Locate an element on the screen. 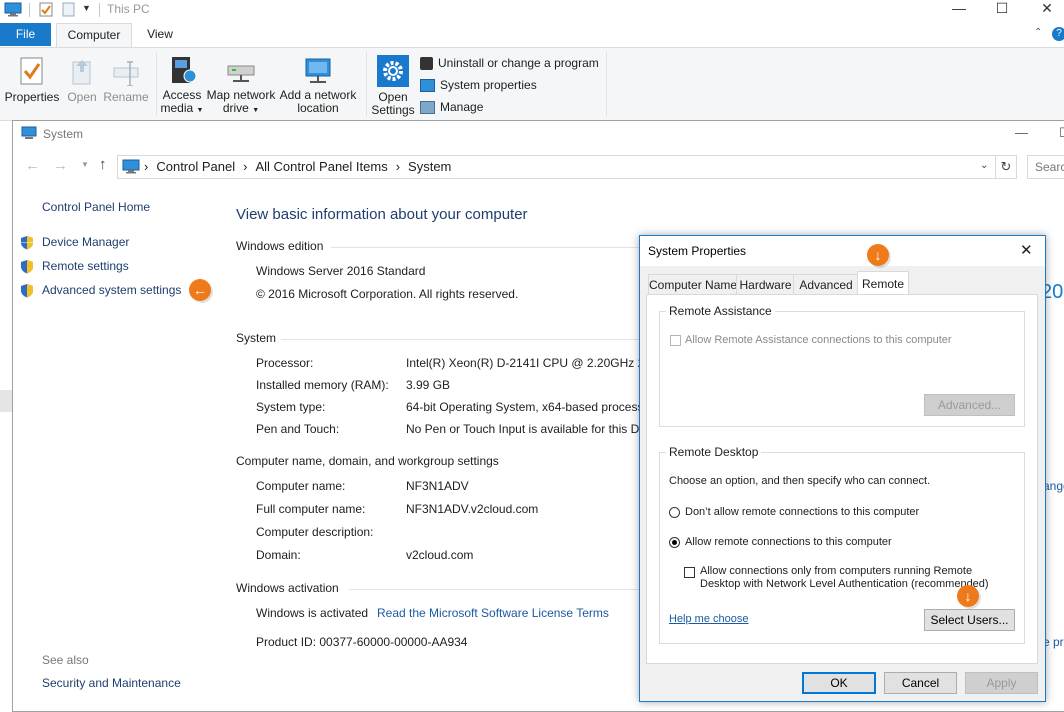 This screenshot has height=712, width=1064. forward-icon: → is located at coordinates (60, 165).